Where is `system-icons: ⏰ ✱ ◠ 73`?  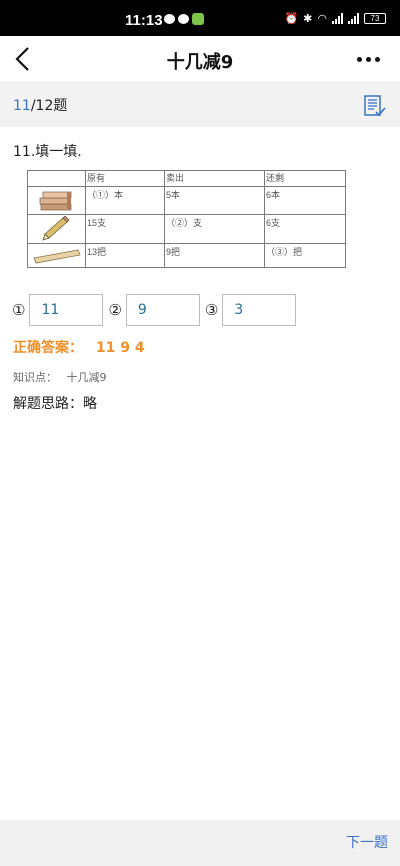
system-icons: ⏰ ✱ ◠ 73 is located at coordinates (335, 18).